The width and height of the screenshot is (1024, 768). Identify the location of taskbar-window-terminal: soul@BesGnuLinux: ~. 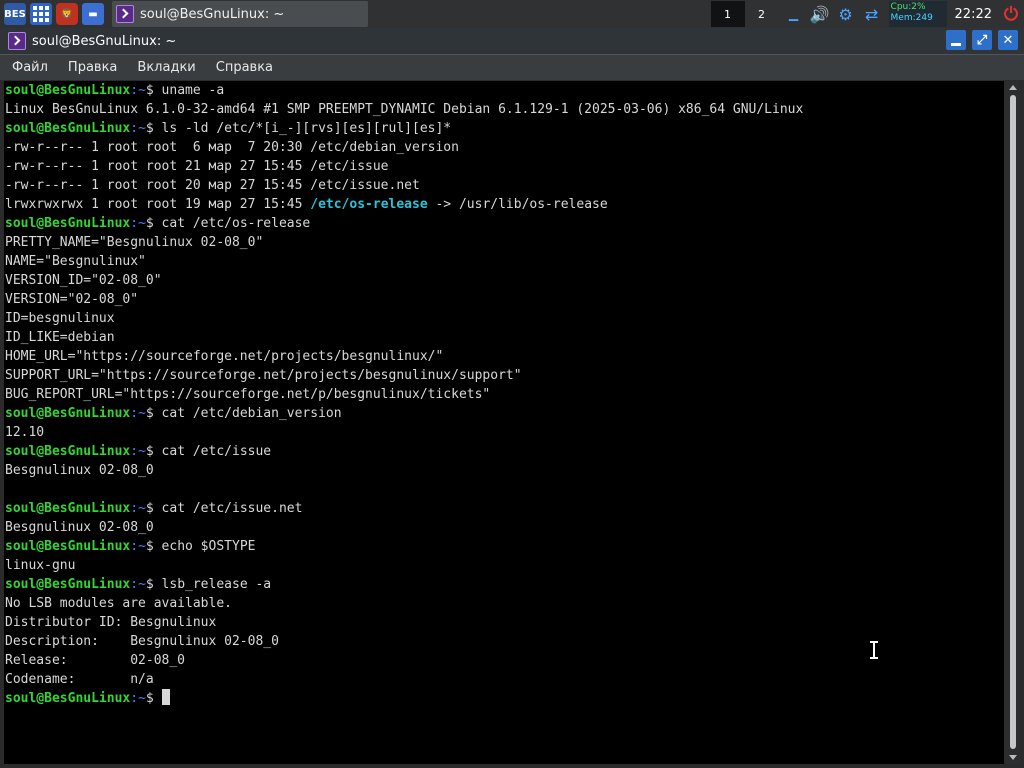
(240, 14).